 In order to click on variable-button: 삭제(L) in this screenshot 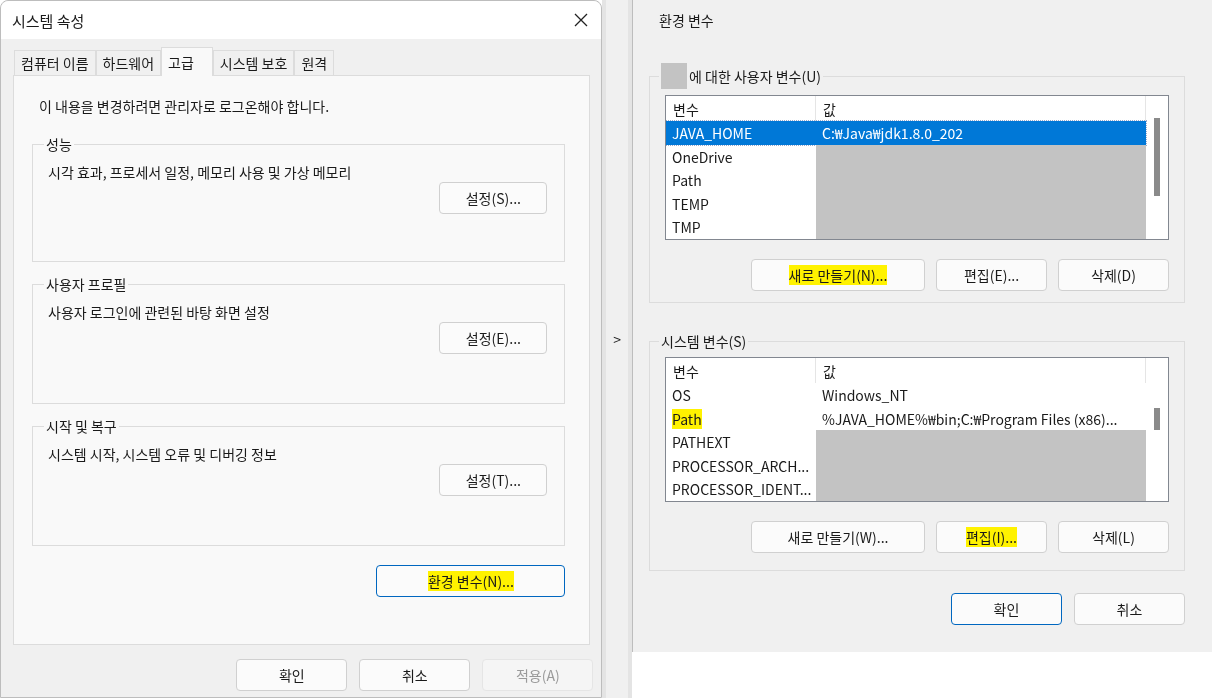, I will do `click(1113, 537)`.